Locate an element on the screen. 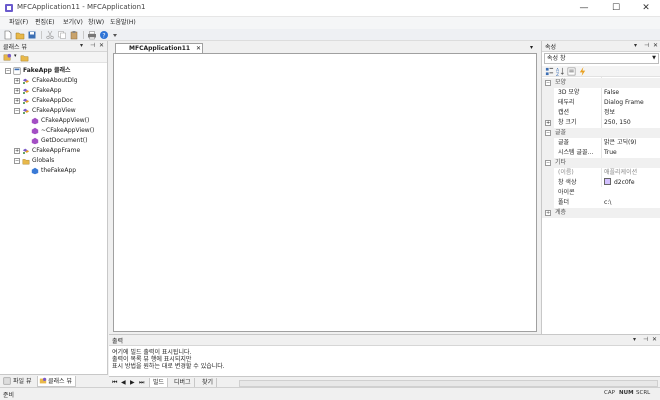 The width and height of the screenshot is (660, 400). copy-icon is located at coordinates (62, 35).